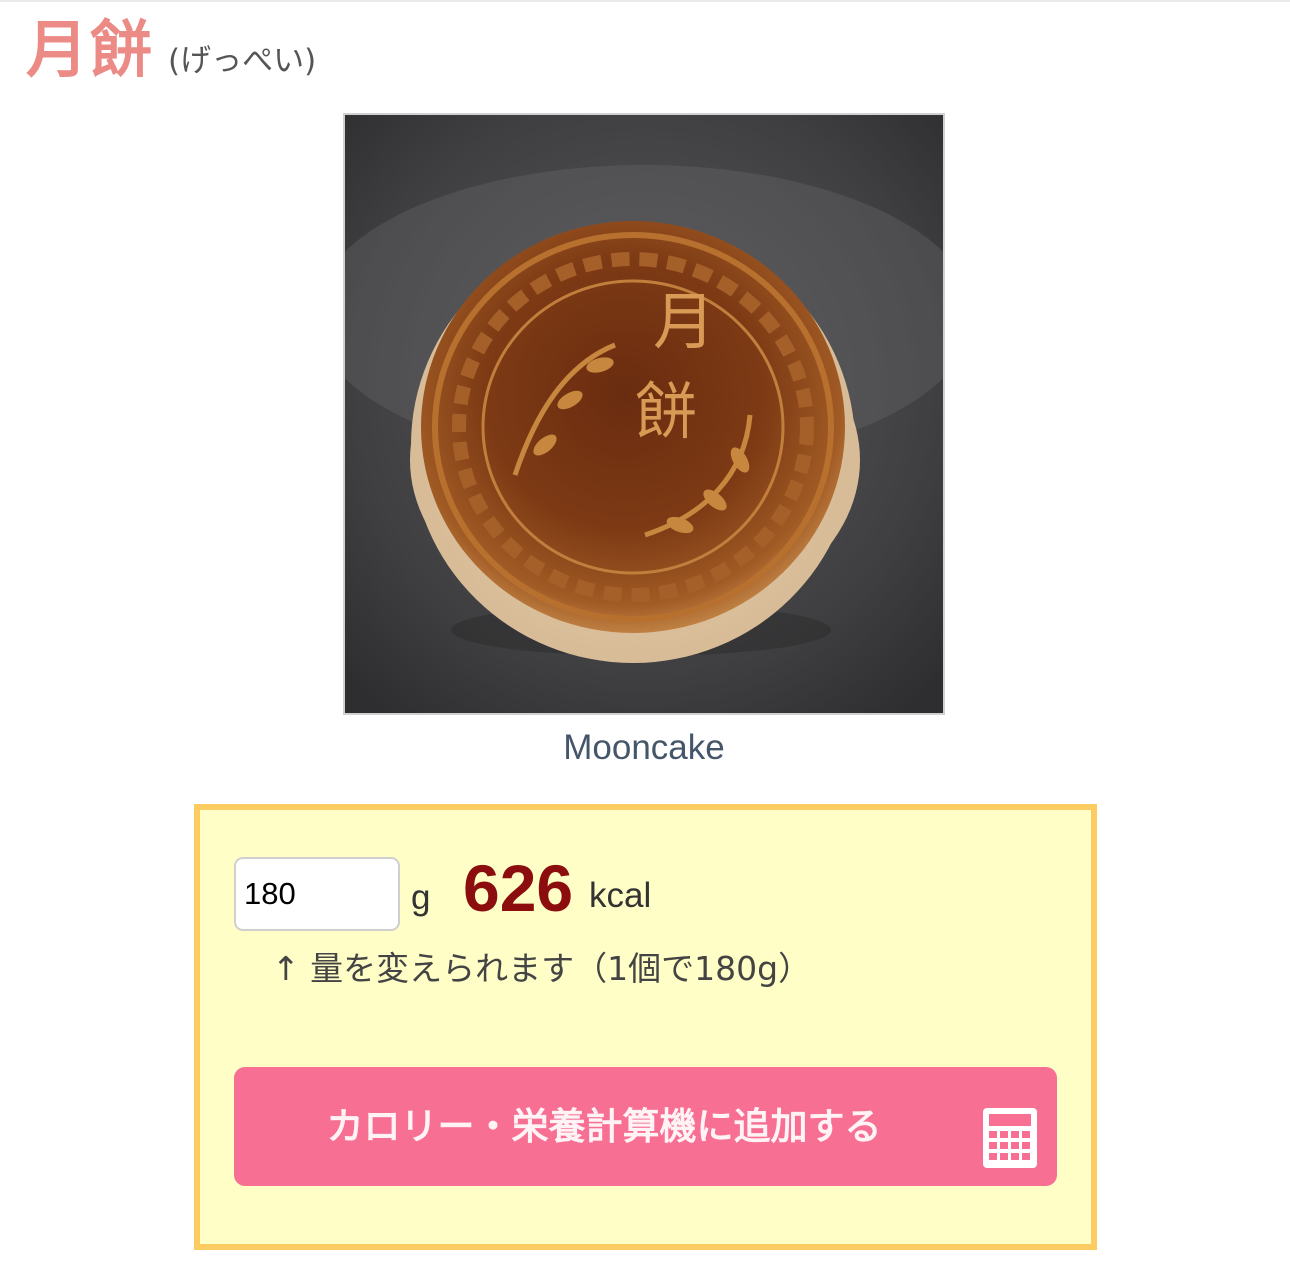  What do you see at coordinates (684, 321) in the screenshot?
I see `stamp-char-top: 月` at bounding box center [684, 321].